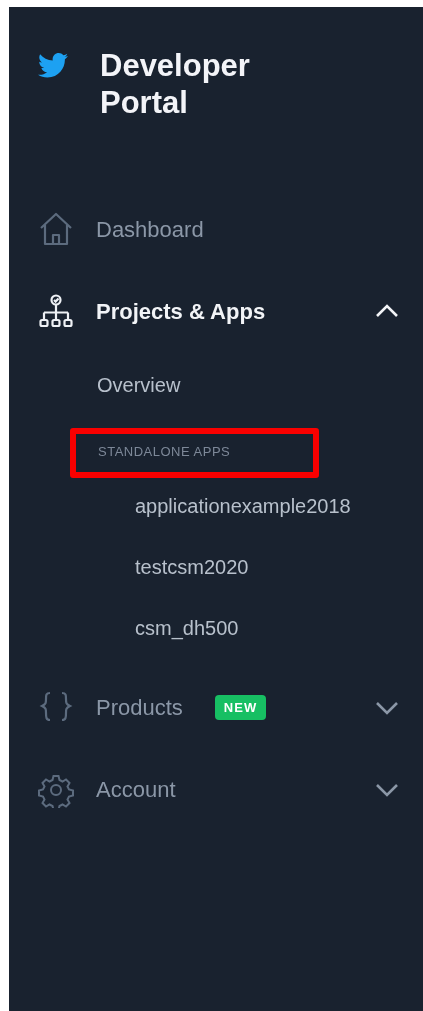 The image size is (423, 1011). What do you see at coordinates (56, 311) in the screenshot?
I see `hierarchy-icon` at bounding box center [56, 311].